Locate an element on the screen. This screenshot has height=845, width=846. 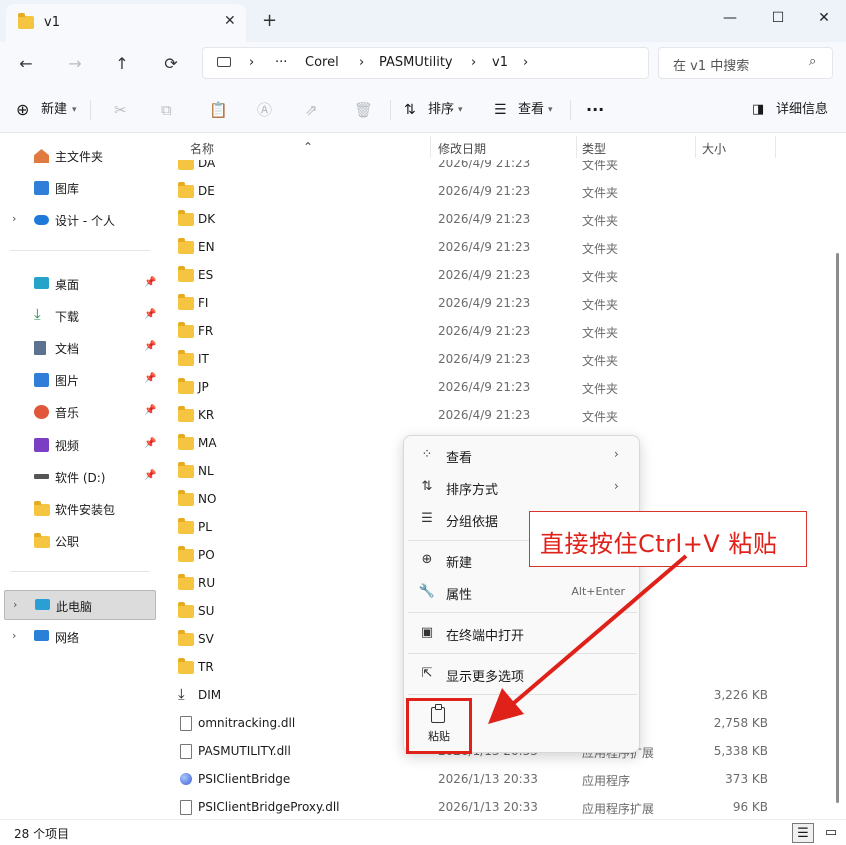
more-options-button: ··· is located at coordinates (595, 110).